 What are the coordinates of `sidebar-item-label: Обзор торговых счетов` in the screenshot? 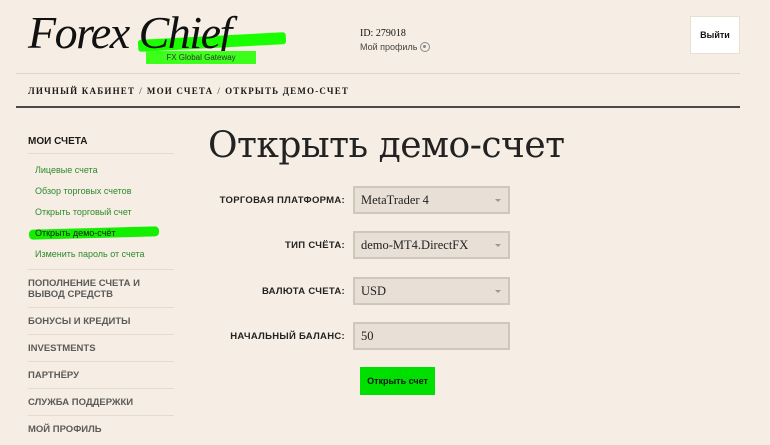 It's located at (83, 191).